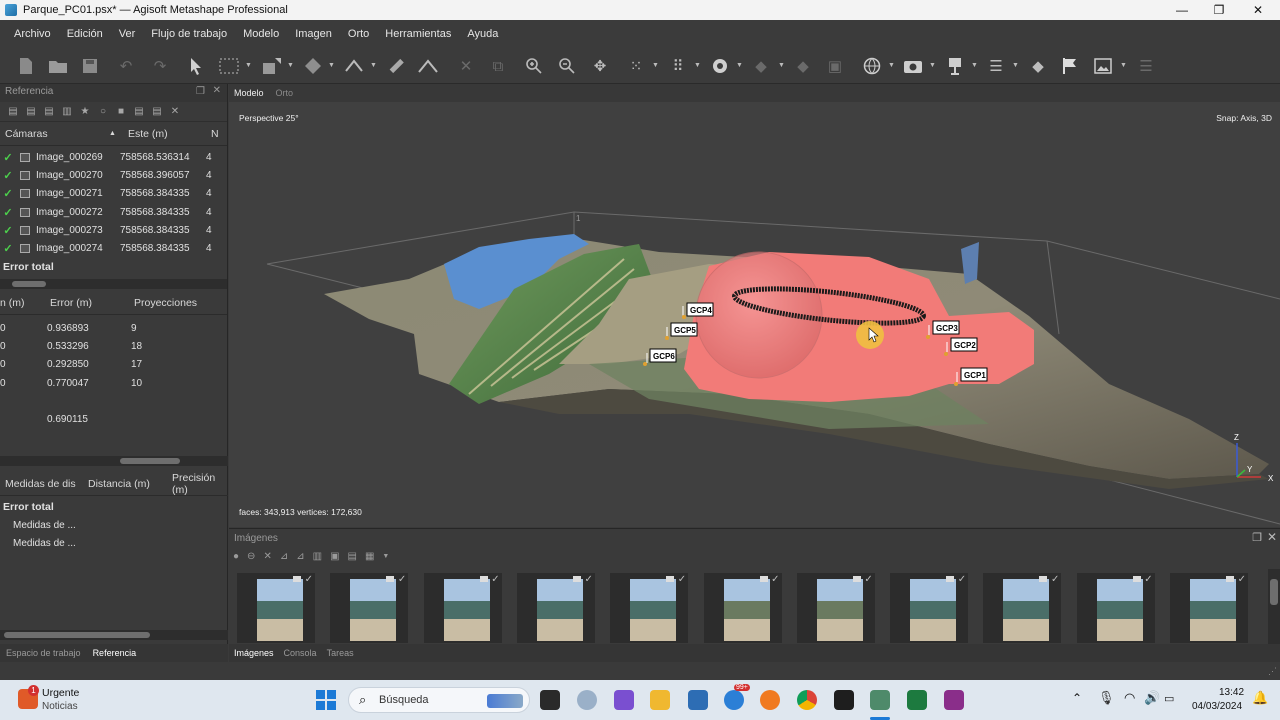 This screenshot has width=1280, height=720. I want to click on undo-icon: ↶, so click(126, 66).